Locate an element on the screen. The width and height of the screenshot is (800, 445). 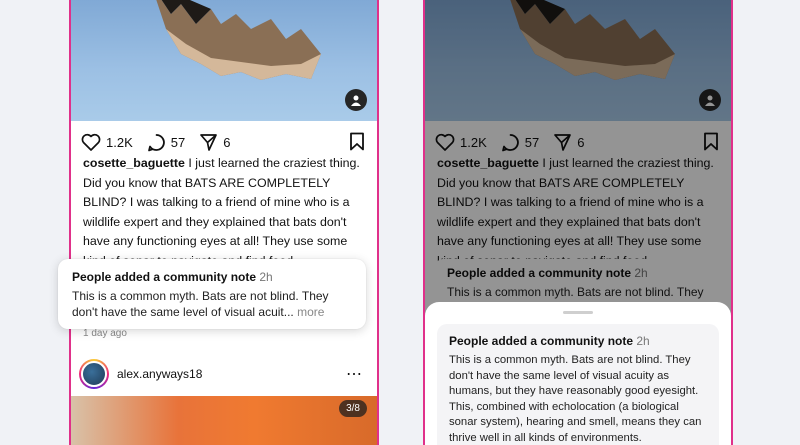
sheet-grabber is located at coordinates (578, 312).